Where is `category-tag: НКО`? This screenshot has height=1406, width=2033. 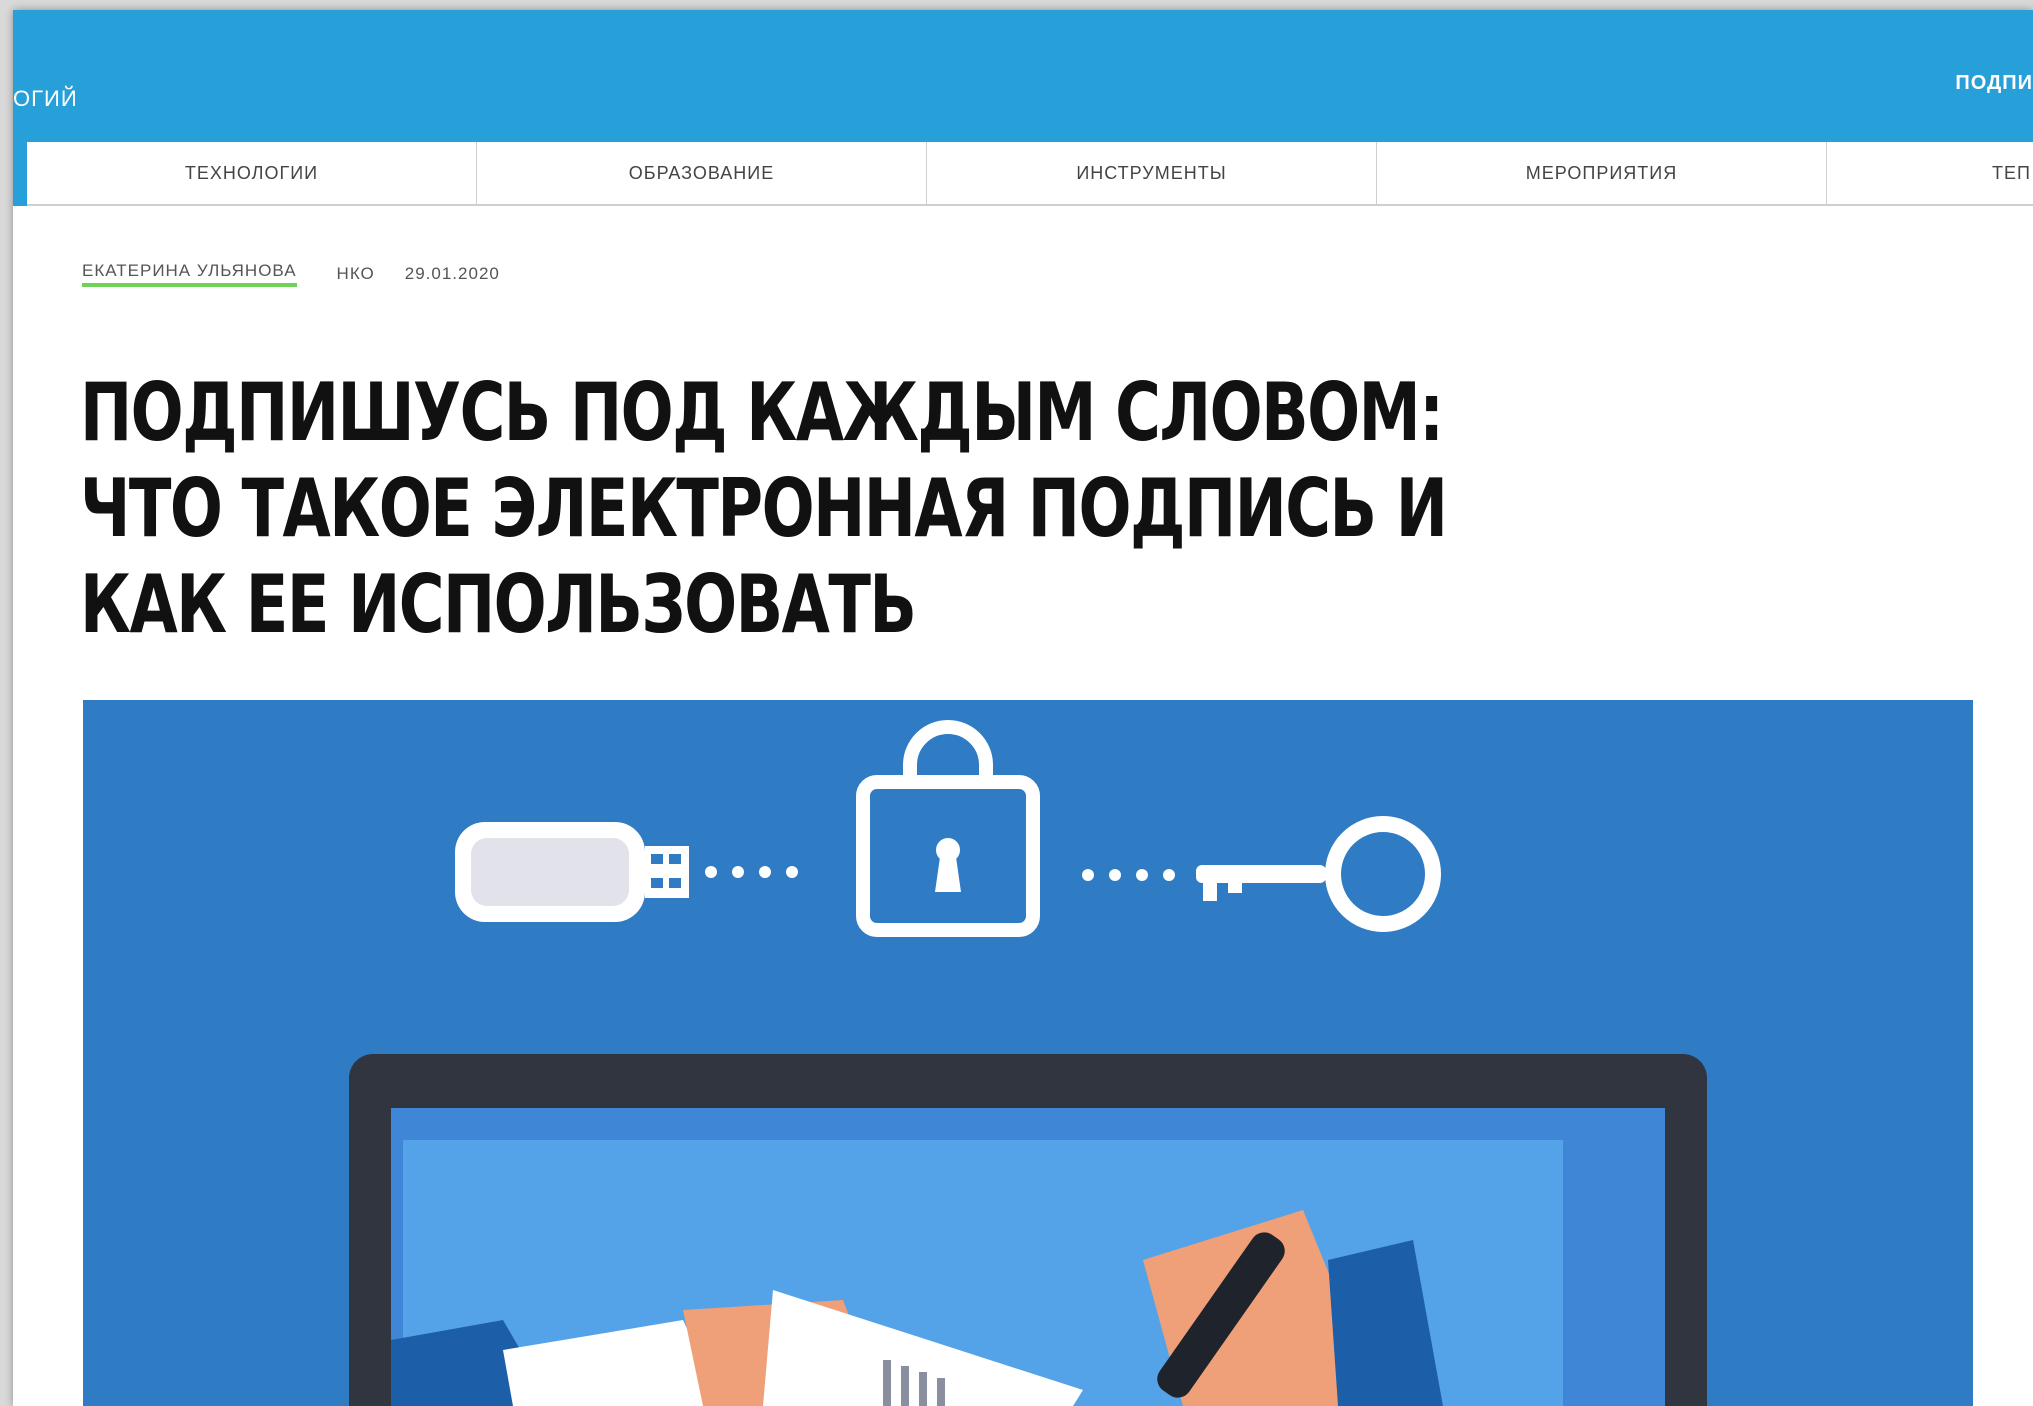 category-tag: НКО is located at coordinates (356, 274).